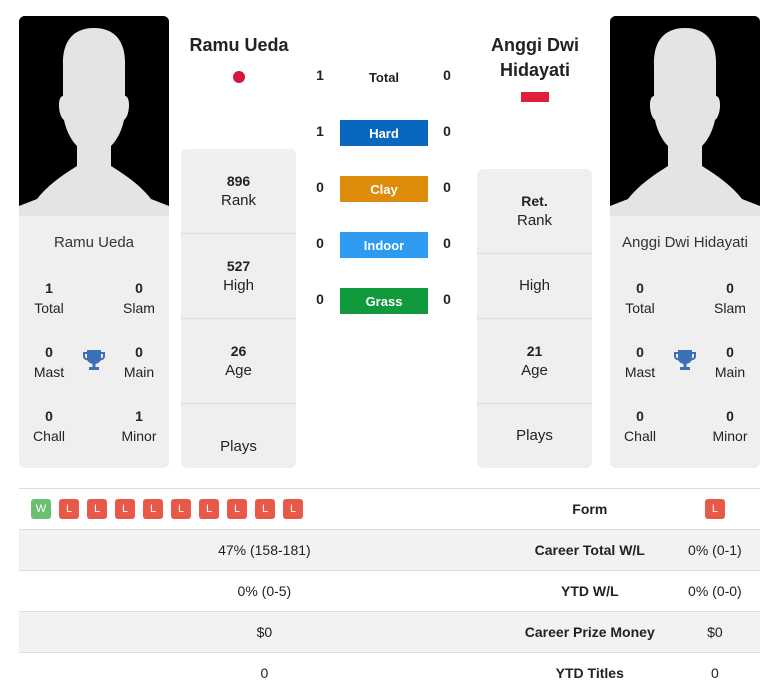 The width and height of the screenshot is (779, 699). I want to click on player2-rank: Ret. Rank, so click(534, 211).